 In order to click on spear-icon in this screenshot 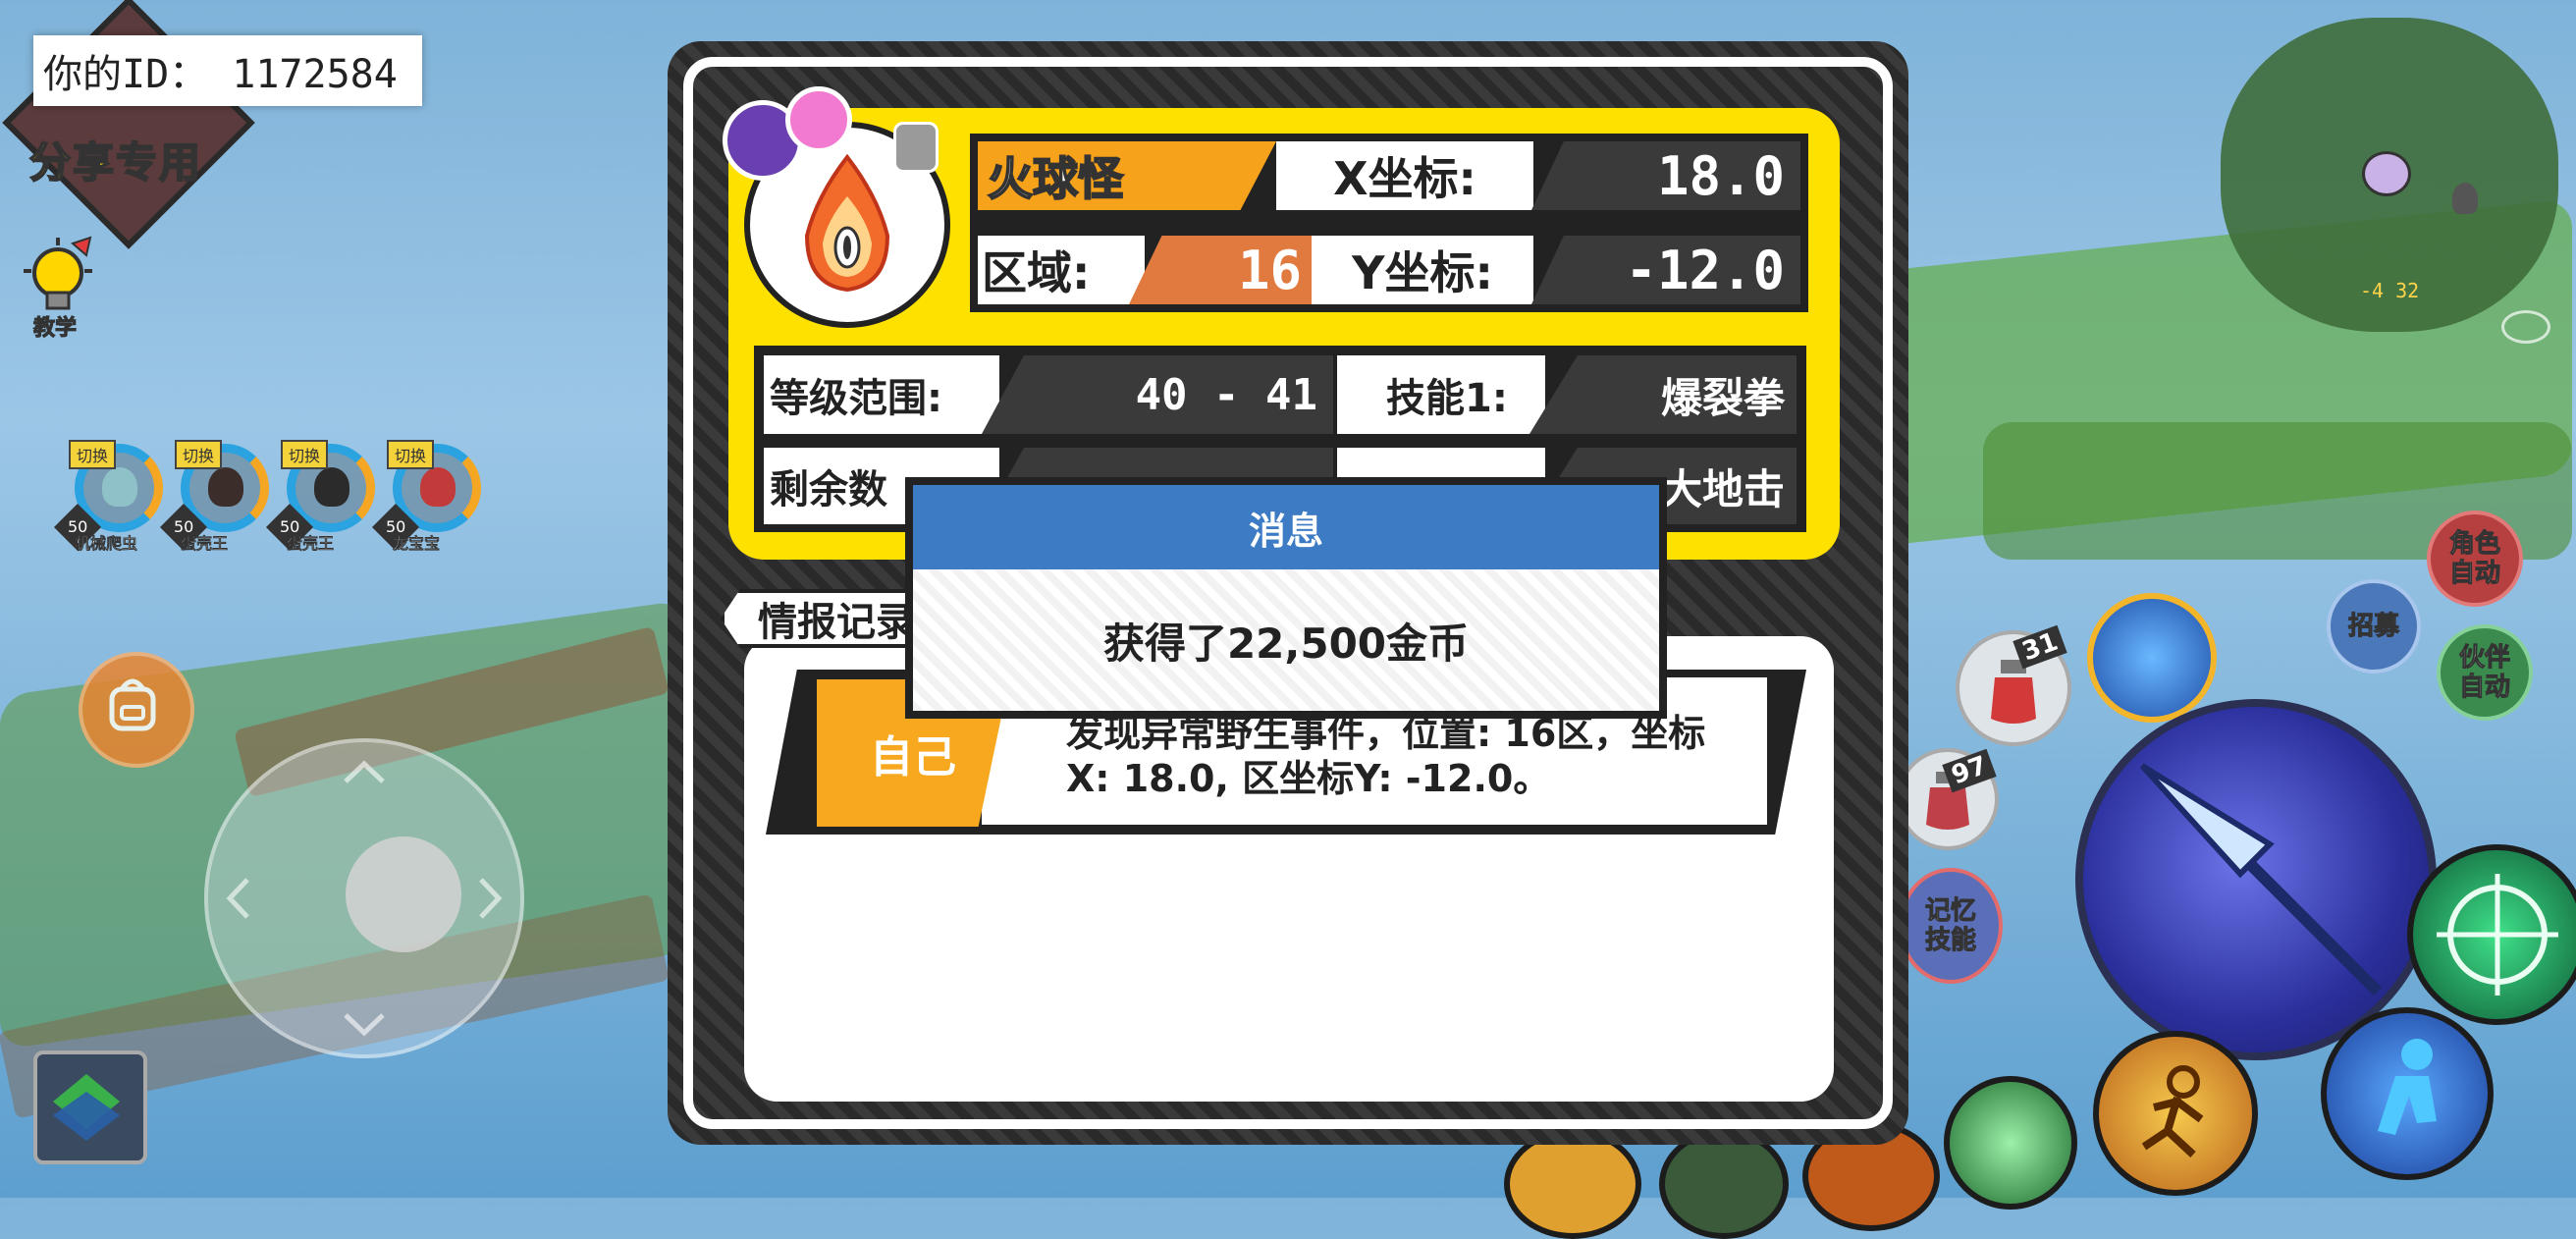, I will do `click(2261, 880)`.